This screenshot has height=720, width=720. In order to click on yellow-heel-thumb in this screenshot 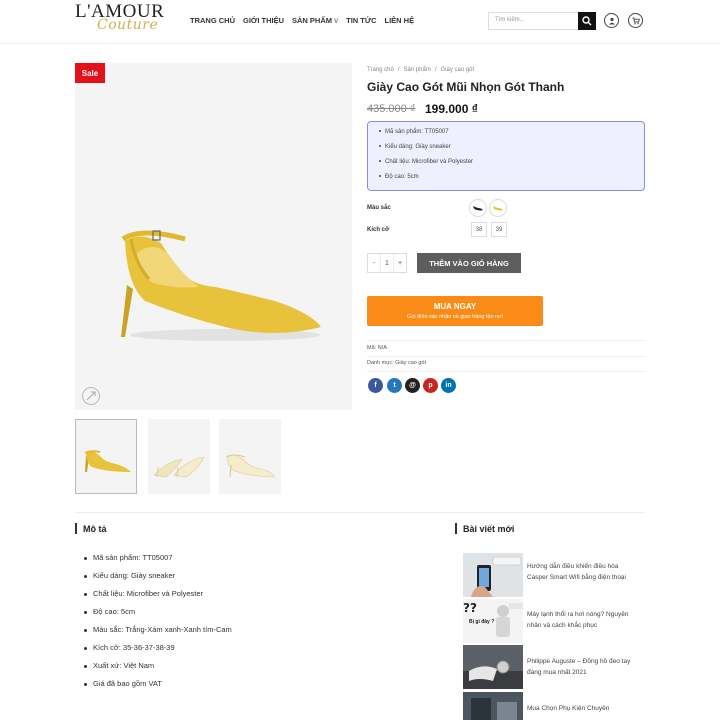, I will do `click(107, 461)`.